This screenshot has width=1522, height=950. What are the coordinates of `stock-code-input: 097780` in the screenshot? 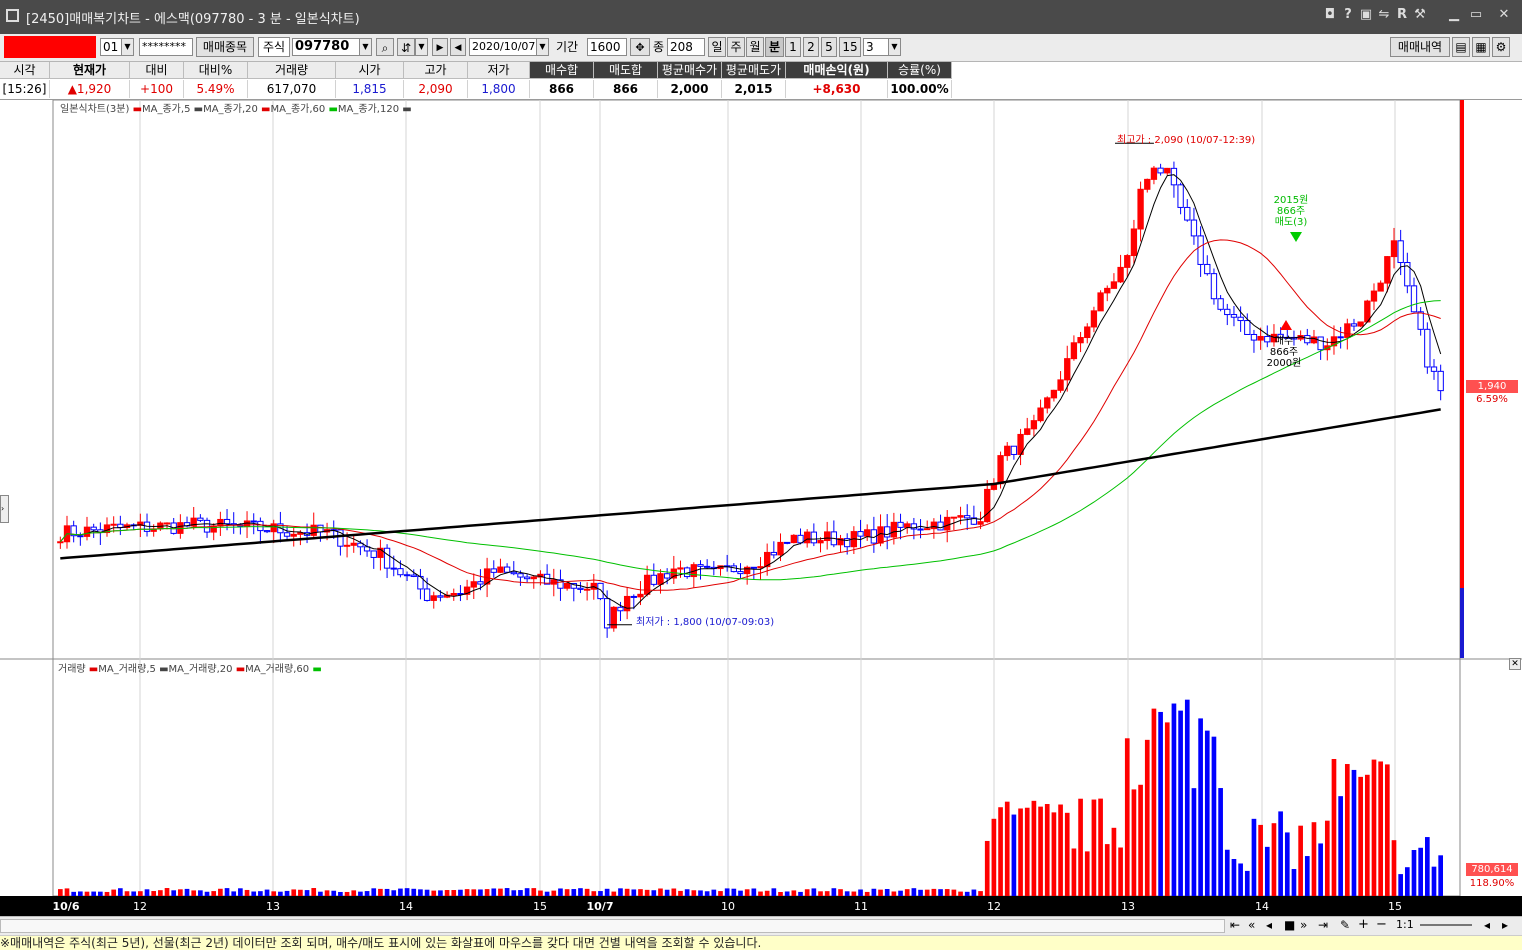 It's located at (326, 47).